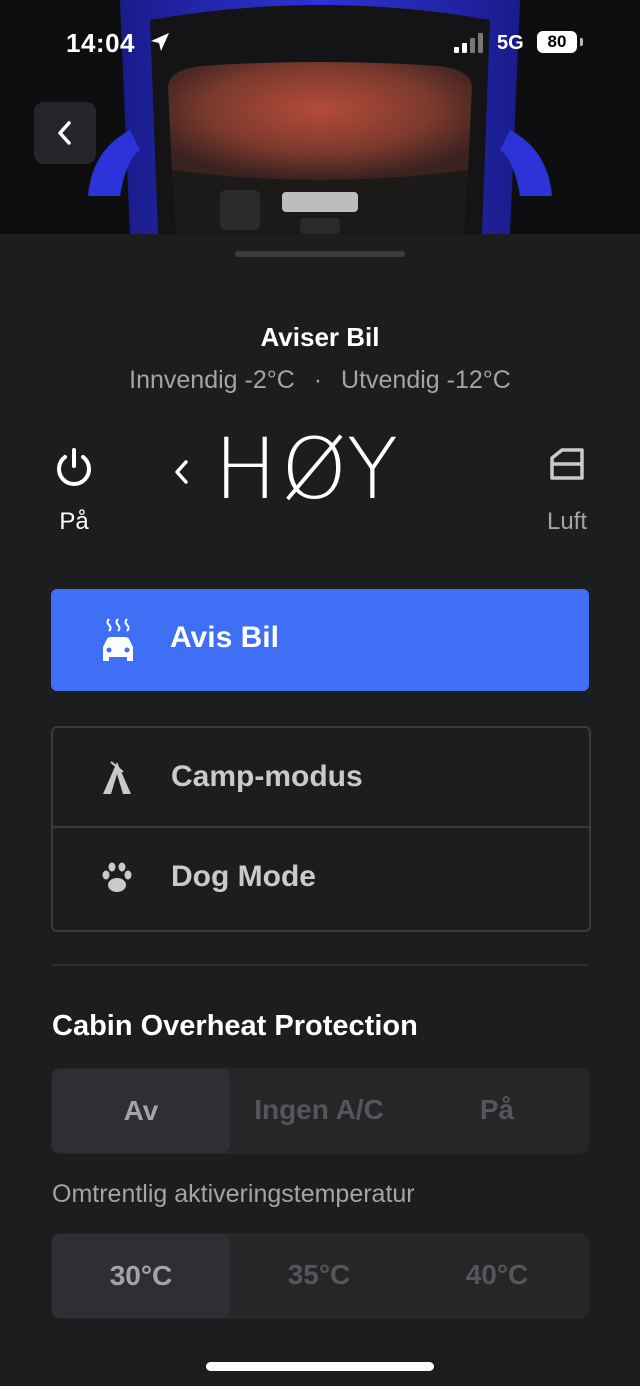 The width and height of the screenshot is (640, 1386). I want to click on temp-option-35: 35°C, so click(319, 1275).